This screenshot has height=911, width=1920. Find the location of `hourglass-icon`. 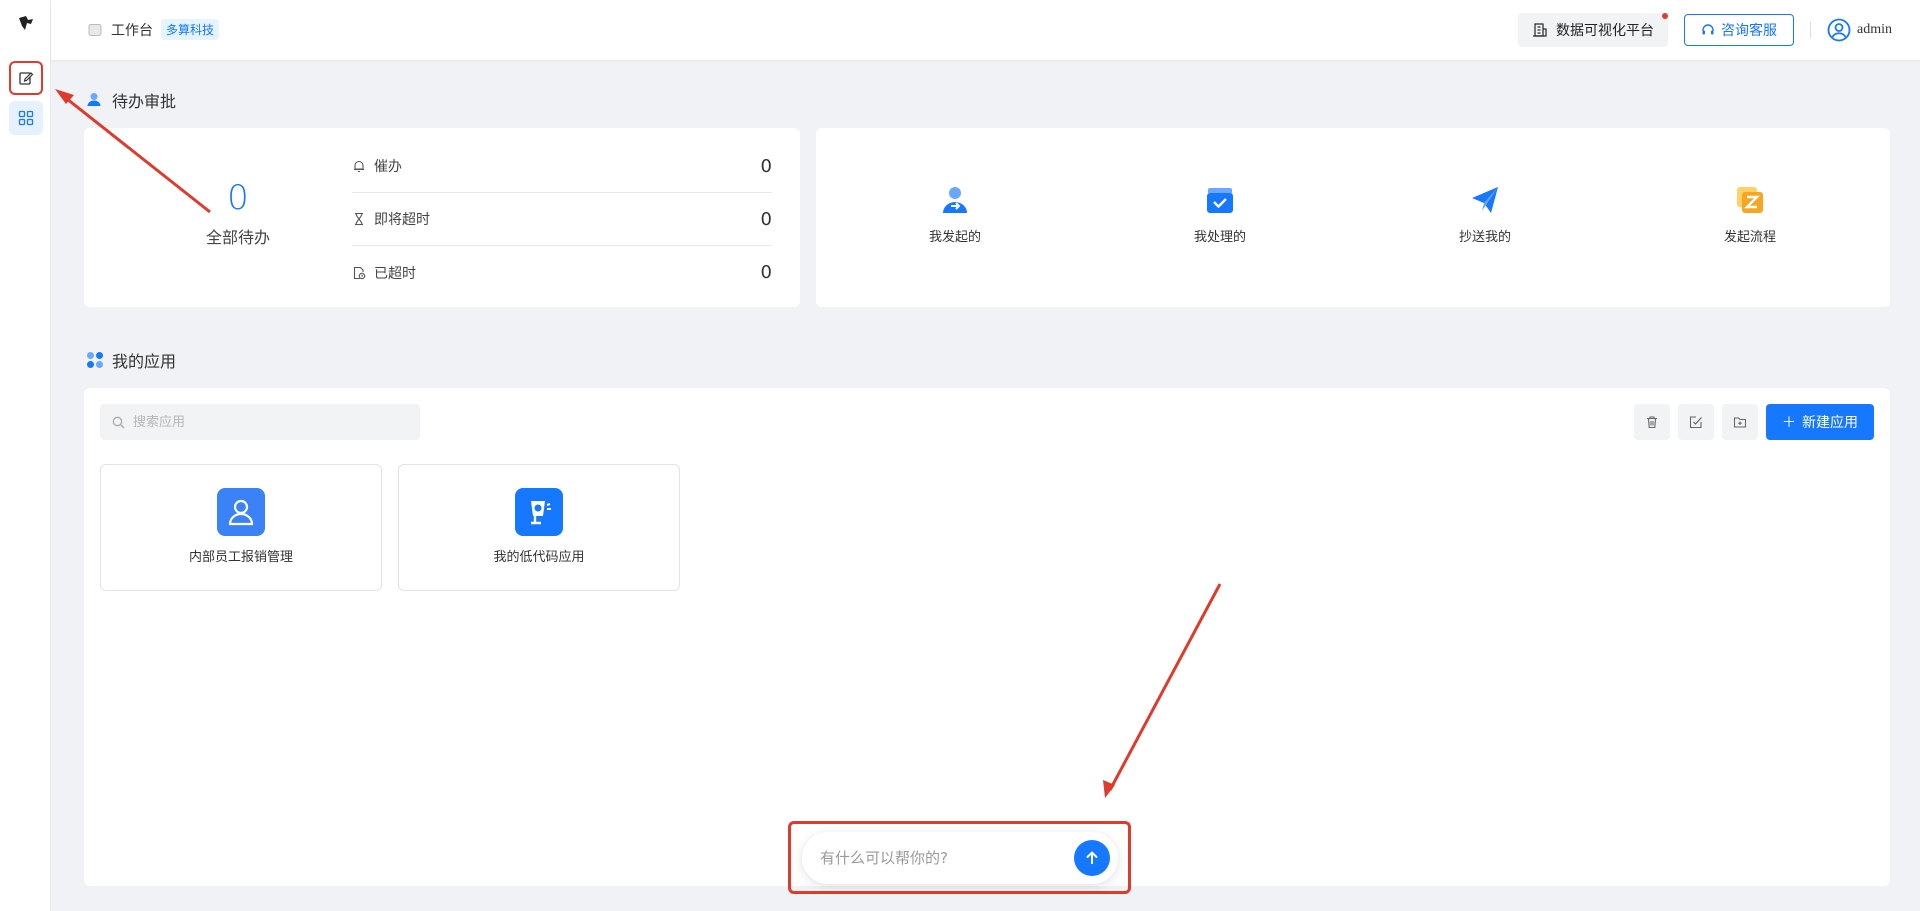

hourglass-icon is located at coordinates (363, 219).